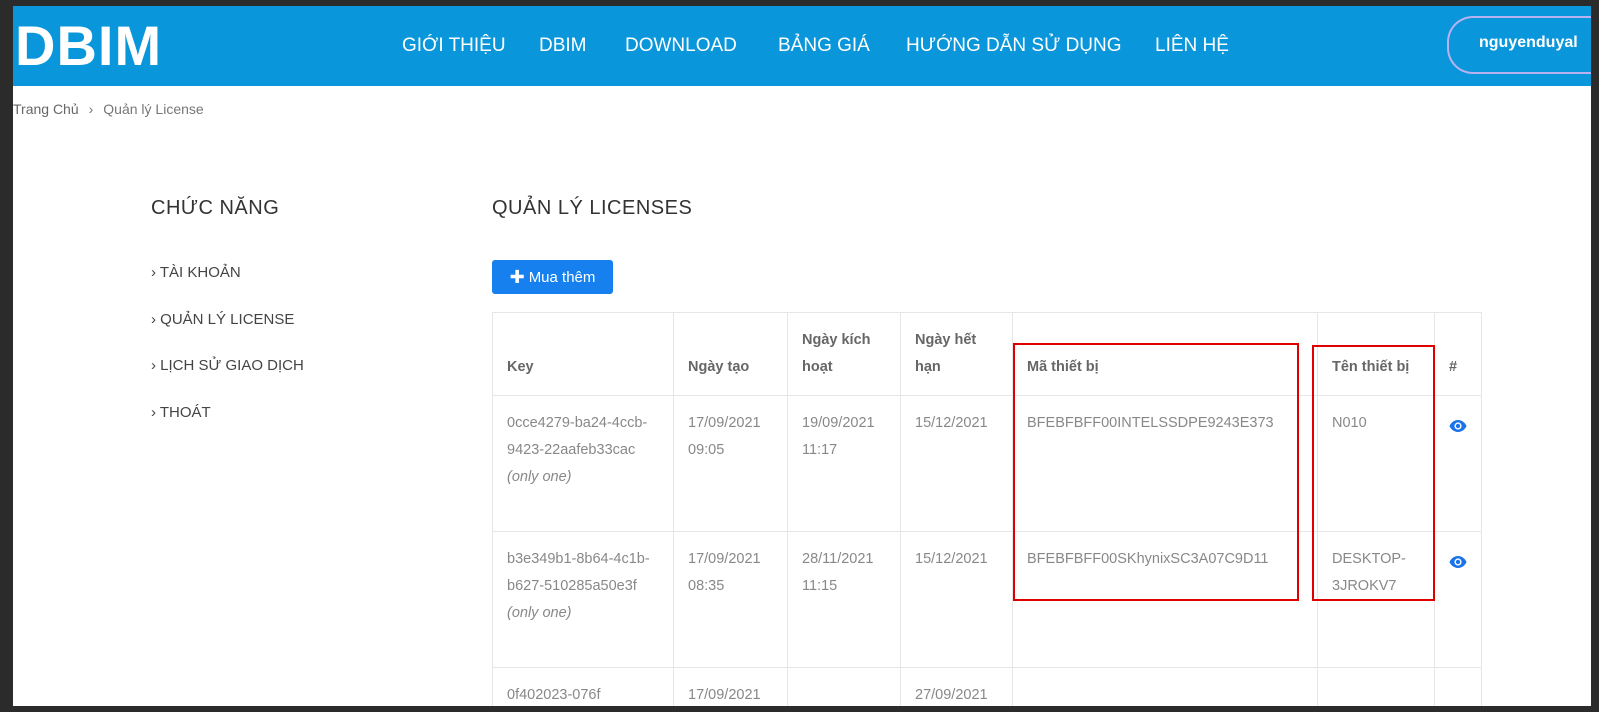  Describe the element at coordinates (1458, 354) in the screenshot. I see `column-header-action: #` at that location.